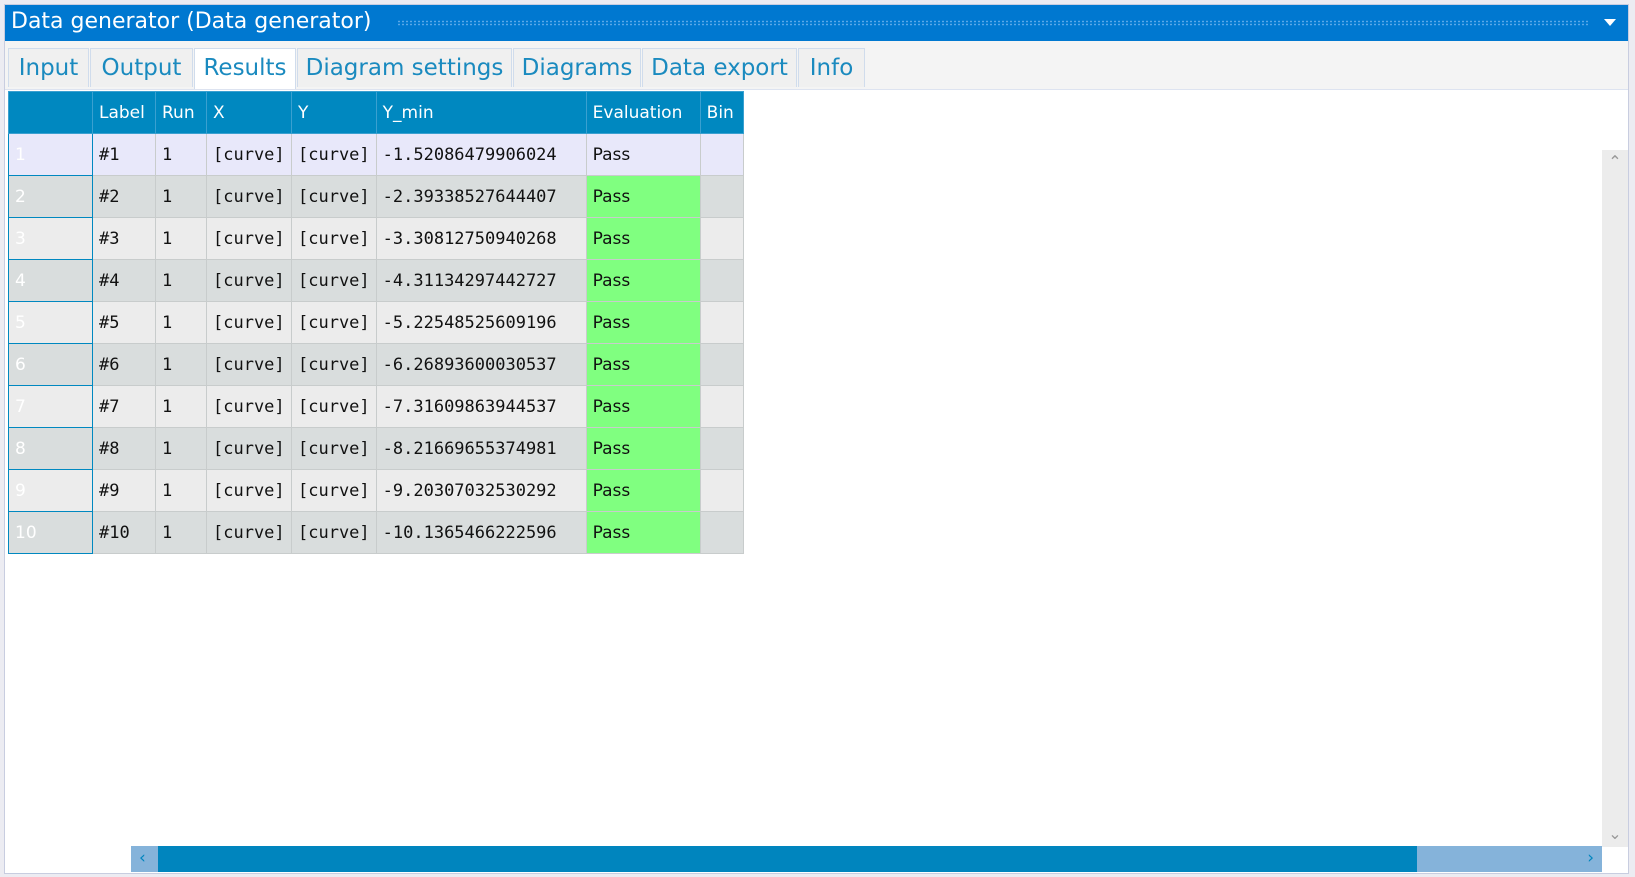  I want to click on table-row: 3 #3 1 [curve] [curve] -3.30812750940268 Pass, so click(376, 238).